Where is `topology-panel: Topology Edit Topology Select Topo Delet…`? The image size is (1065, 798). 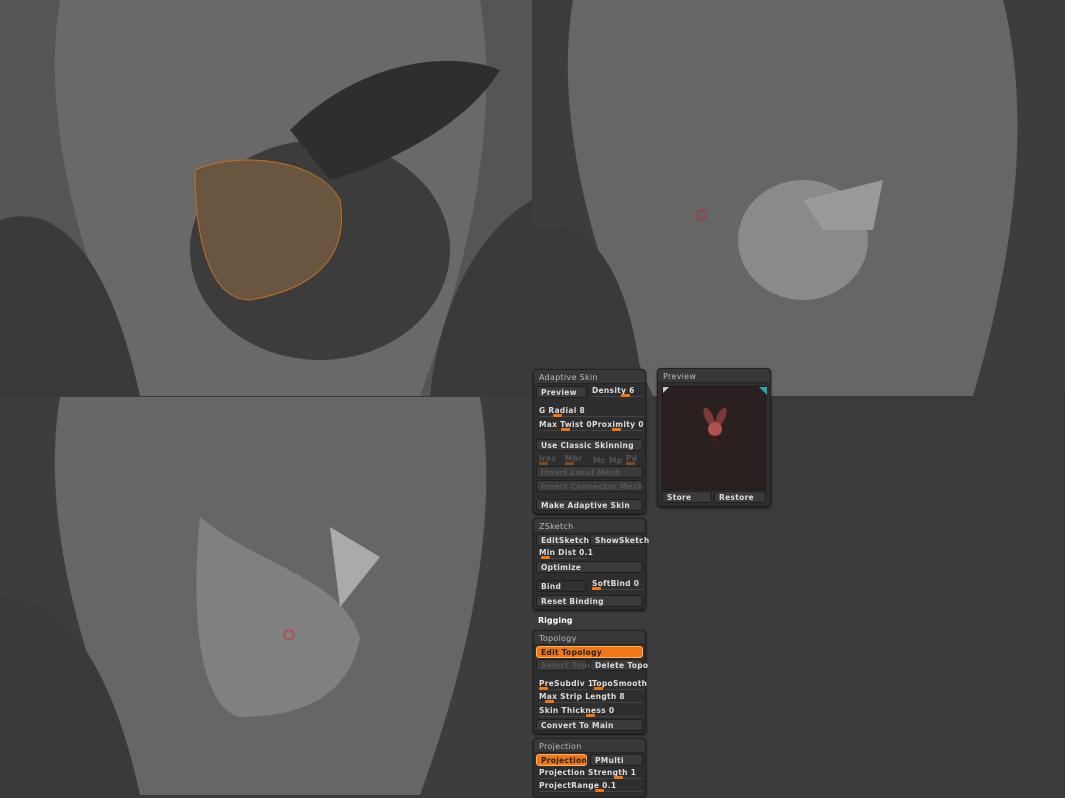
topology-panel: Topology Edit Topology Select Topo Delet… is located at coordinates (590, 682).